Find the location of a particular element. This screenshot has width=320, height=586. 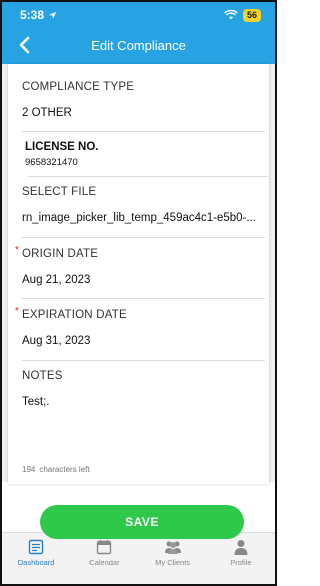

notes-field: NOTES Test;. is located at coordinates (143, 420).